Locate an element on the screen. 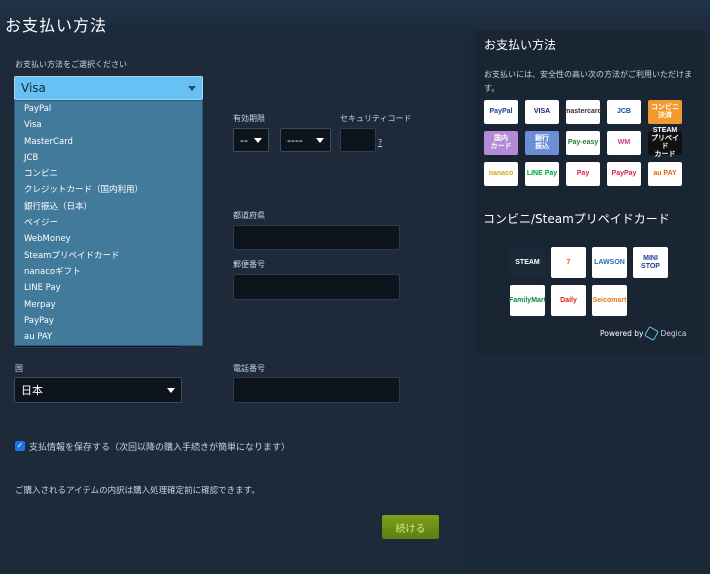  payeasy-logo: Pay-easy is located at coordinates (583, 143).